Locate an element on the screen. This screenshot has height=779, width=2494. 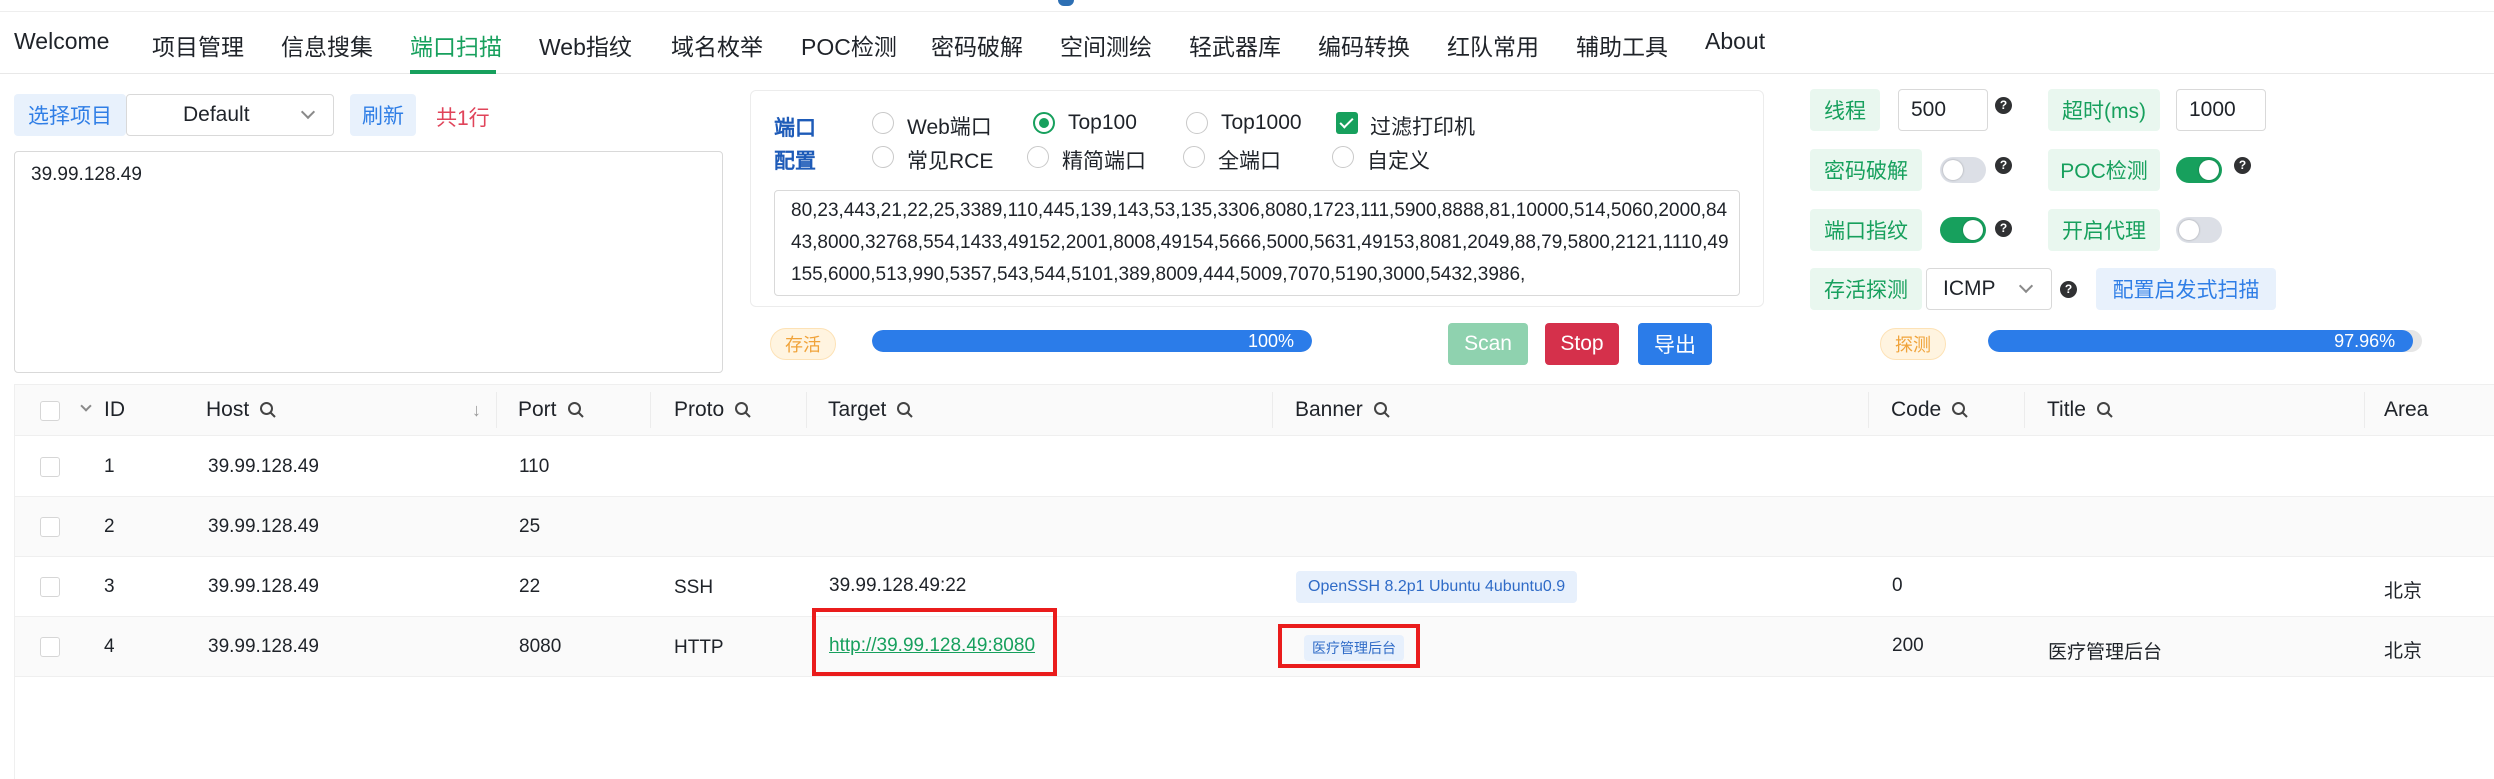
export-button: 导出 is located at coordinates (1675, 344).